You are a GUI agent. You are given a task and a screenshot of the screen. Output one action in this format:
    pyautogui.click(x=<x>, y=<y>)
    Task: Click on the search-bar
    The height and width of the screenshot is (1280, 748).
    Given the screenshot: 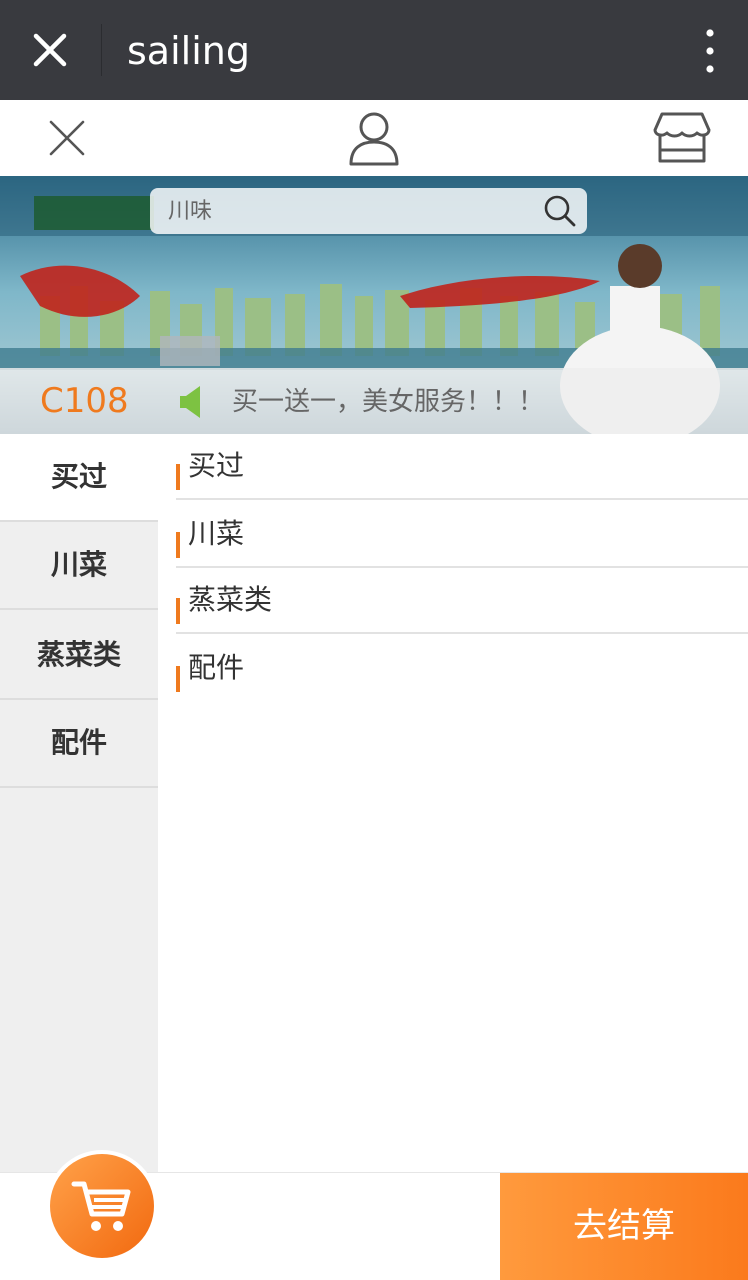 What is the action you would take?
    pyautogui.click(x=368, y=211)
    